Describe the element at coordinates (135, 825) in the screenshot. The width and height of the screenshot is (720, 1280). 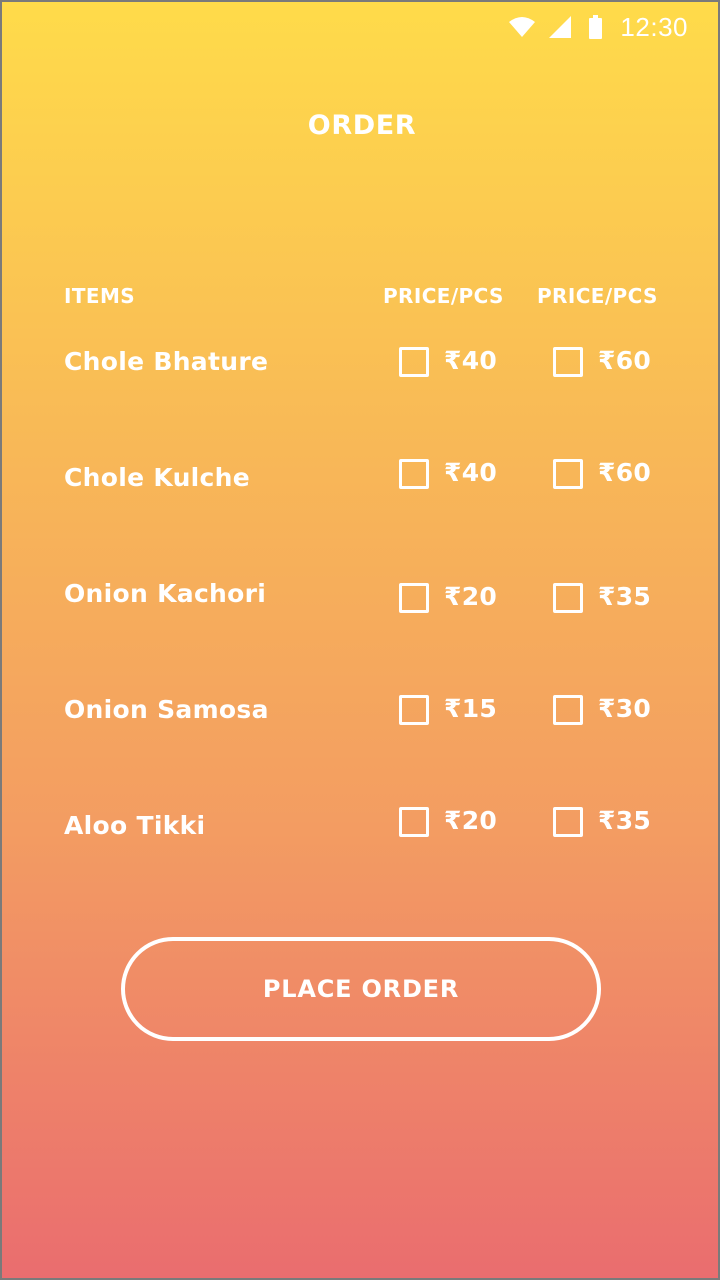
I see `item-name: Aloo Tikki` at that location.